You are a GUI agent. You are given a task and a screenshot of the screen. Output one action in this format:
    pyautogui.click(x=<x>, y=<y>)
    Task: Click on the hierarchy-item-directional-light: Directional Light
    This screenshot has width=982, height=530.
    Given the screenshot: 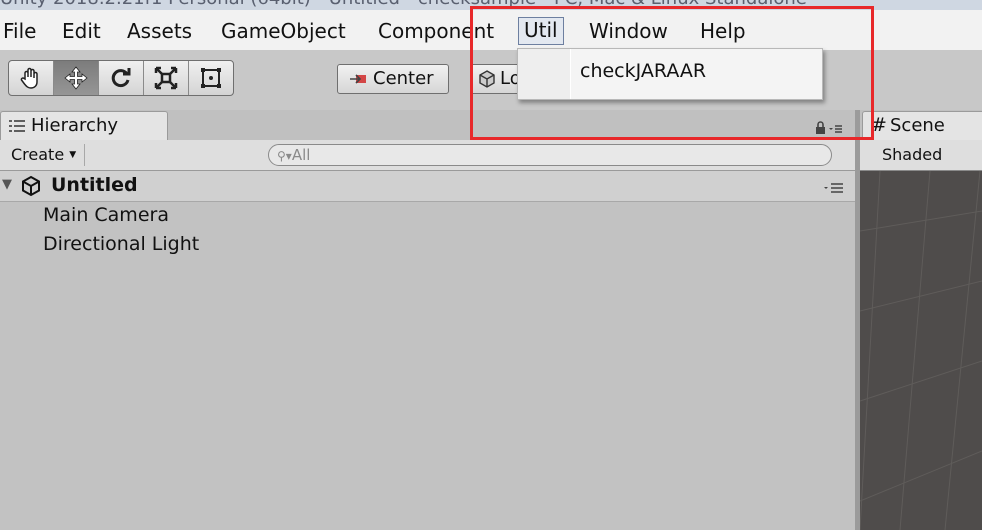 What is the action you would take?
    pyautogui.click(x=121, y=244)
    